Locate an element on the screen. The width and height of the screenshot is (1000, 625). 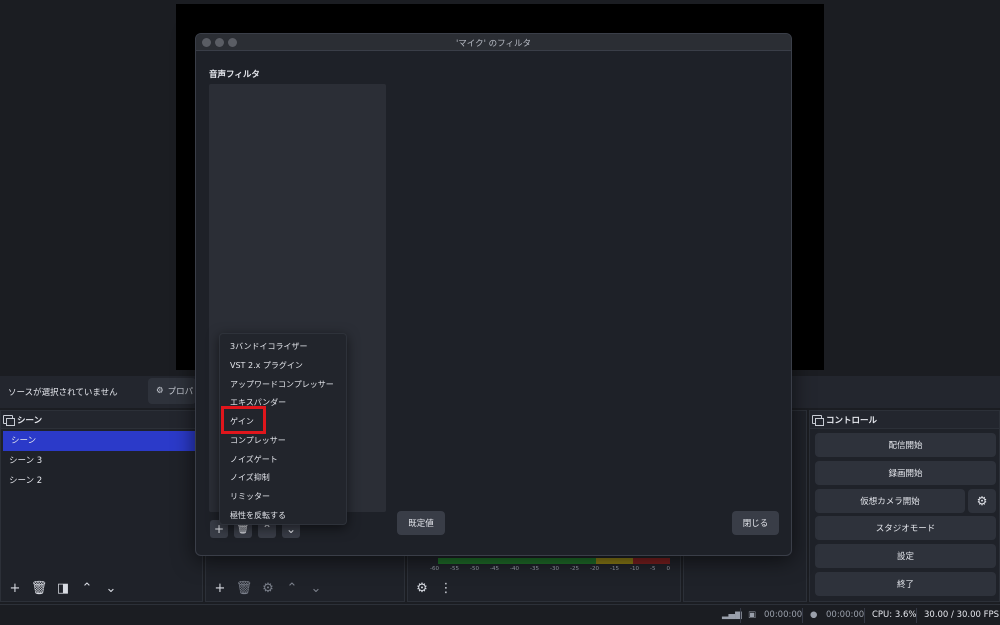
kebab-menu-icon: ⋮ is located at coordinates (446, 588).